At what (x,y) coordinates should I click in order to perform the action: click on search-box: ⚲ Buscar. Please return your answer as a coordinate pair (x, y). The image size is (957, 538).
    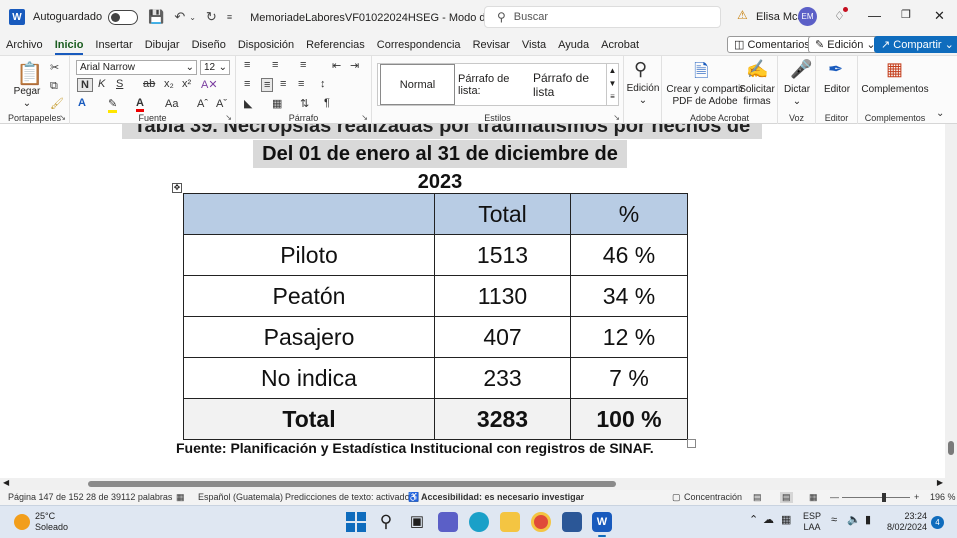
    Looking at the image, I should click on (602, 17).